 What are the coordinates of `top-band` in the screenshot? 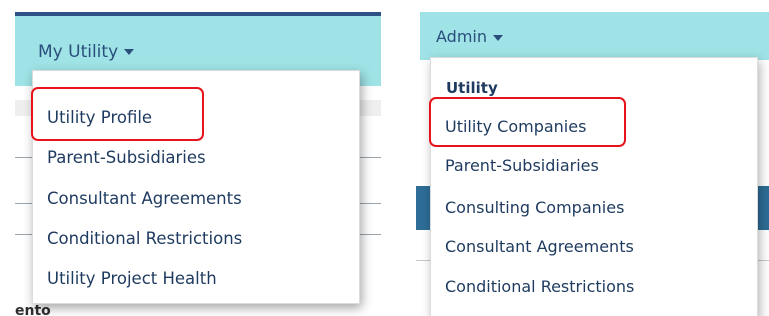 It's located at (592, 6).